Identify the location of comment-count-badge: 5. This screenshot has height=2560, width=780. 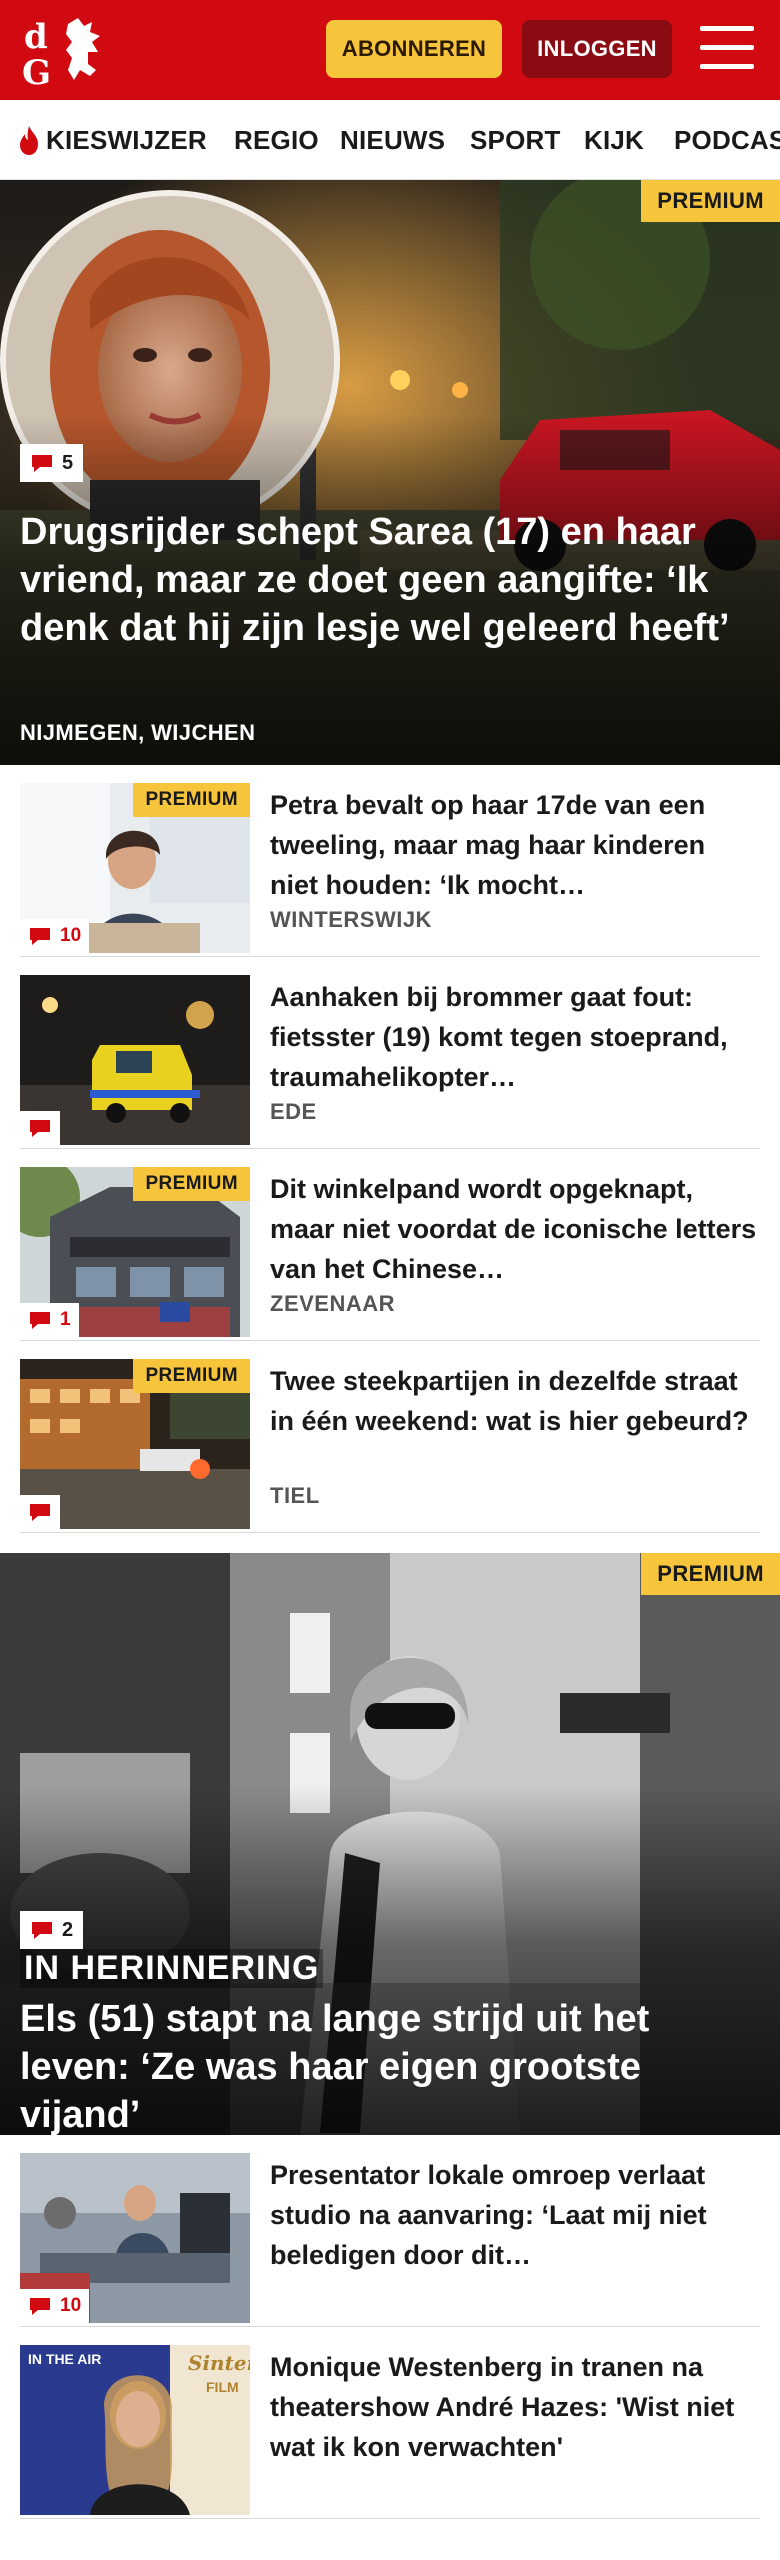
(52, 463).